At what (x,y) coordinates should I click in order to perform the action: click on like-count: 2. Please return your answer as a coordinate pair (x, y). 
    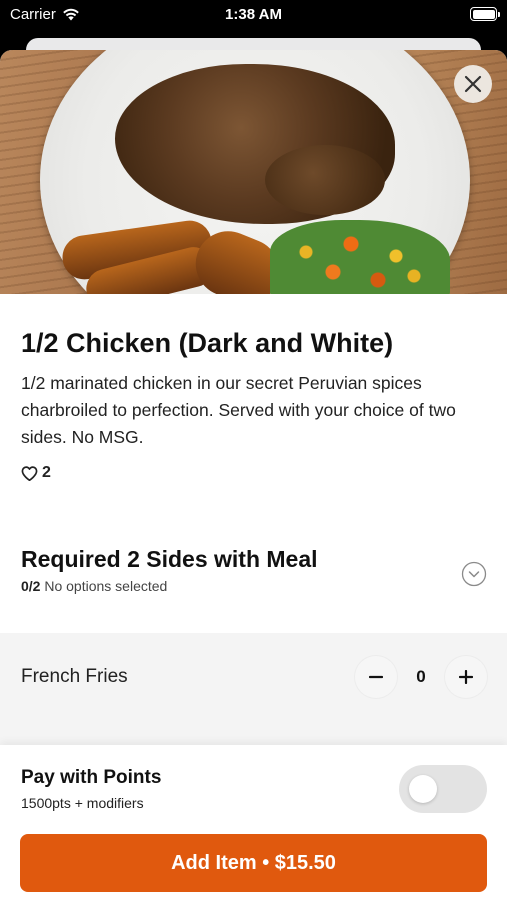
    Looking at the image, I should click on (46, 472).